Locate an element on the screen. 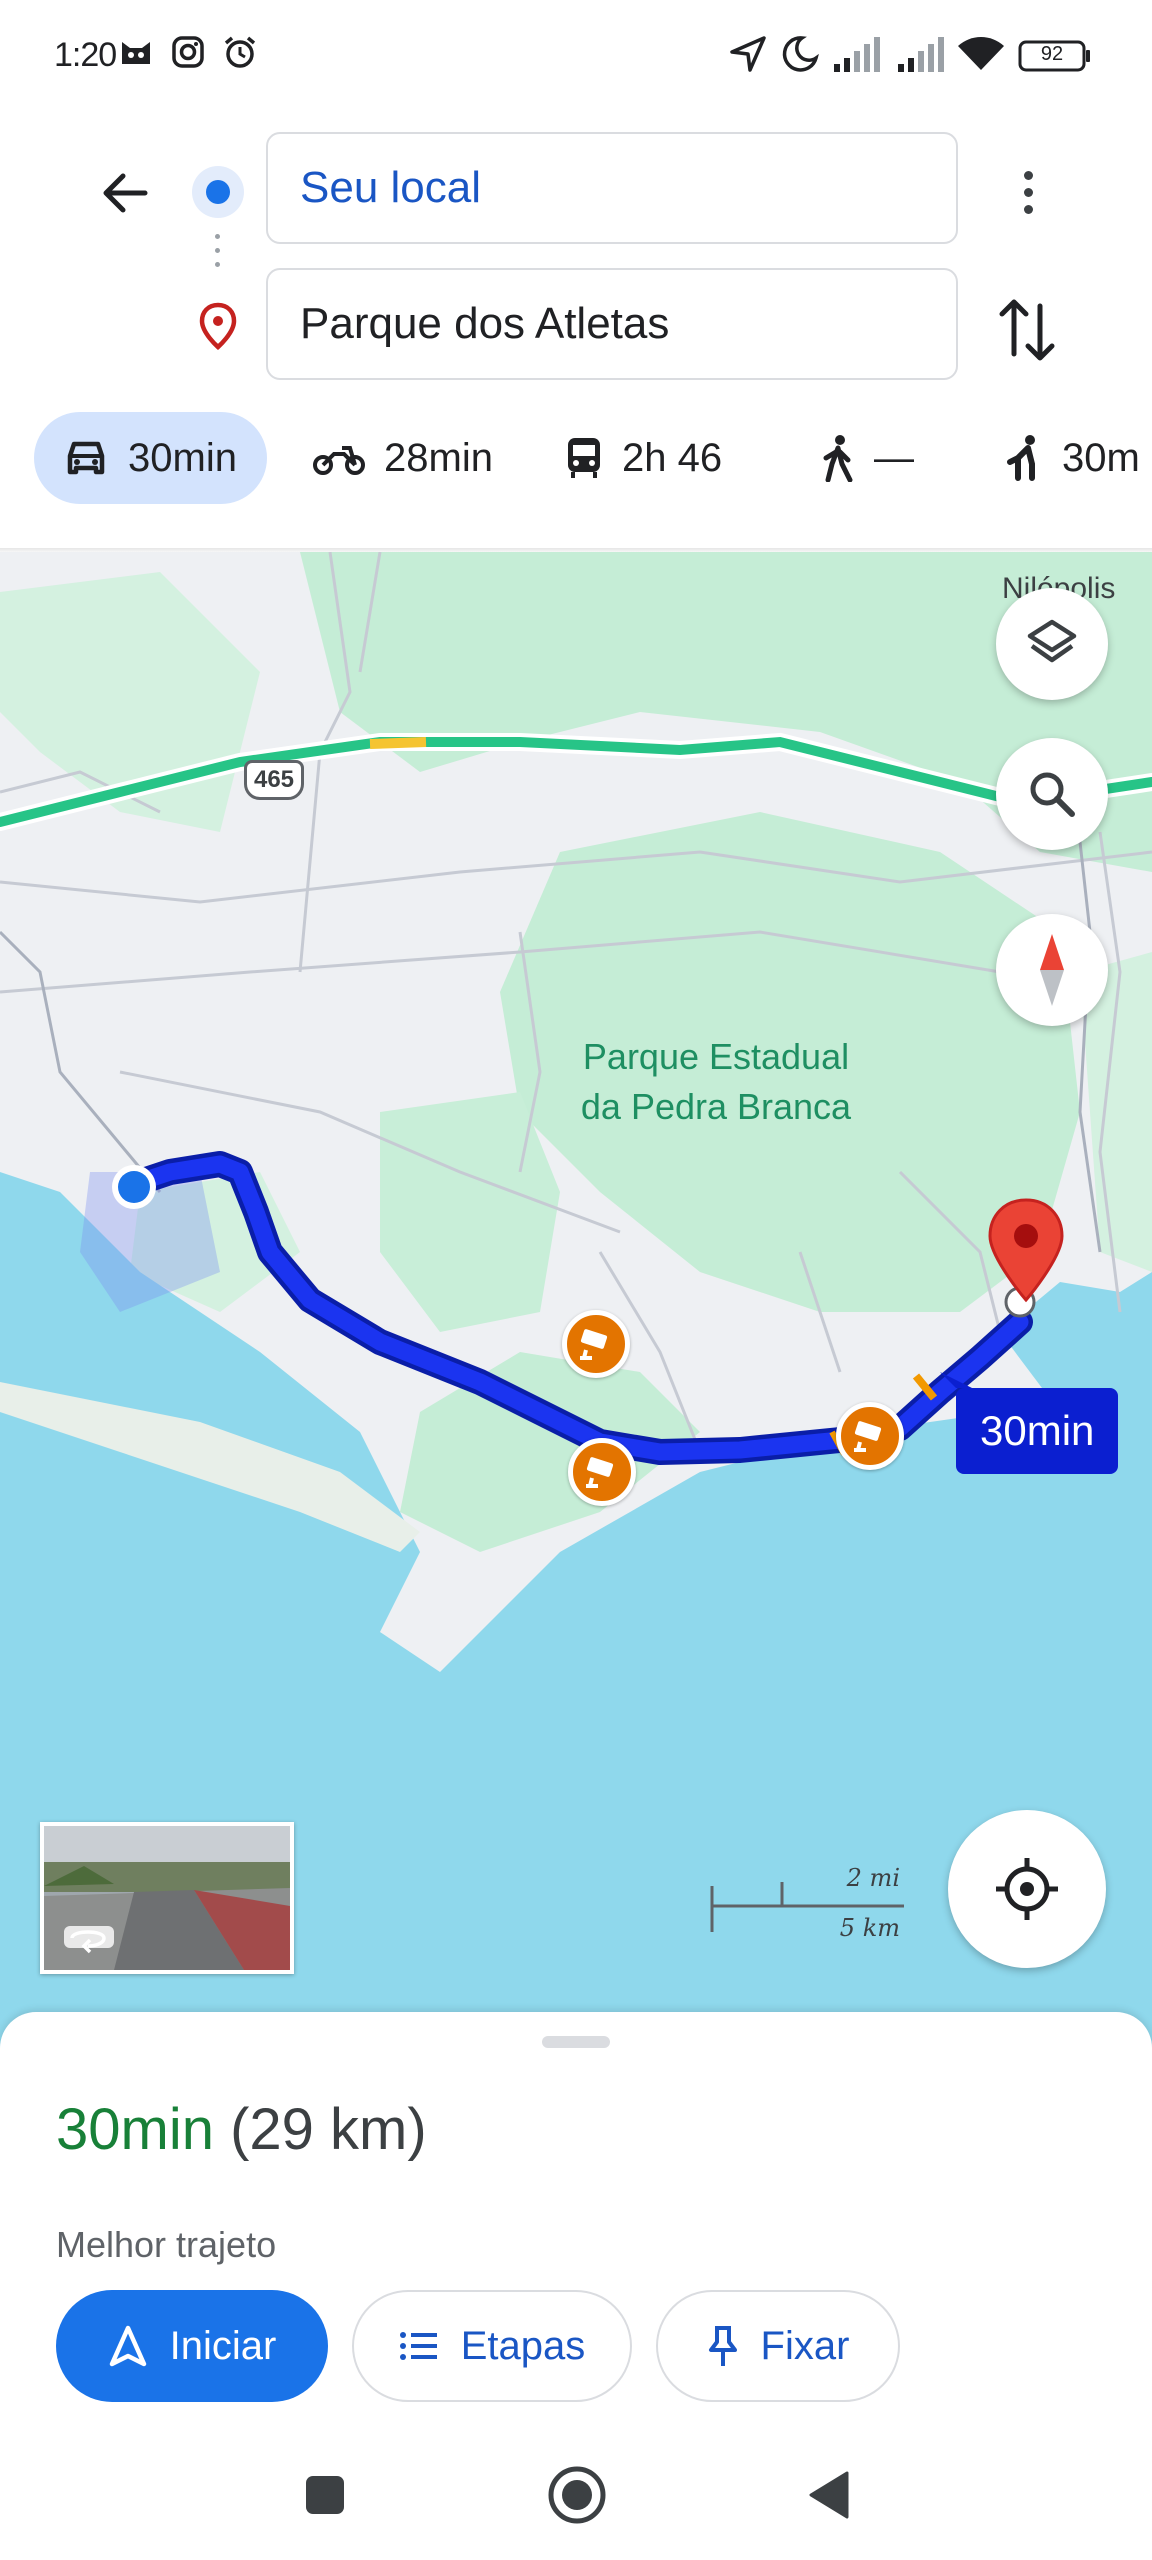  my-location-button is located at coordinates (1027, 1889).